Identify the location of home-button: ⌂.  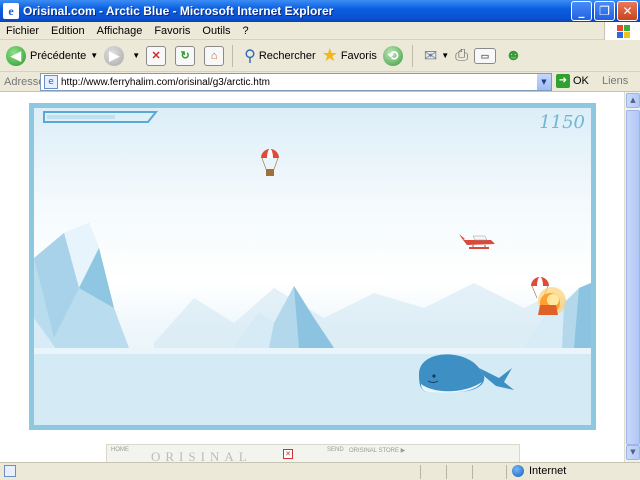
(215, 55).